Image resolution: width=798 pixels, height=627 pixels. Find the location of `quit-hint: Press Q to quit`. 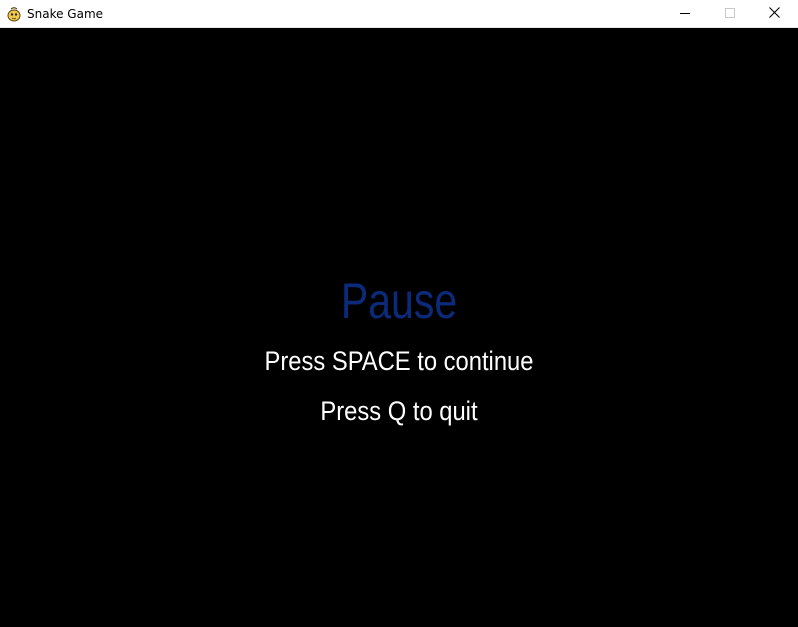

quit-hint: Press Q to quit is located at coordinates (399, 411).